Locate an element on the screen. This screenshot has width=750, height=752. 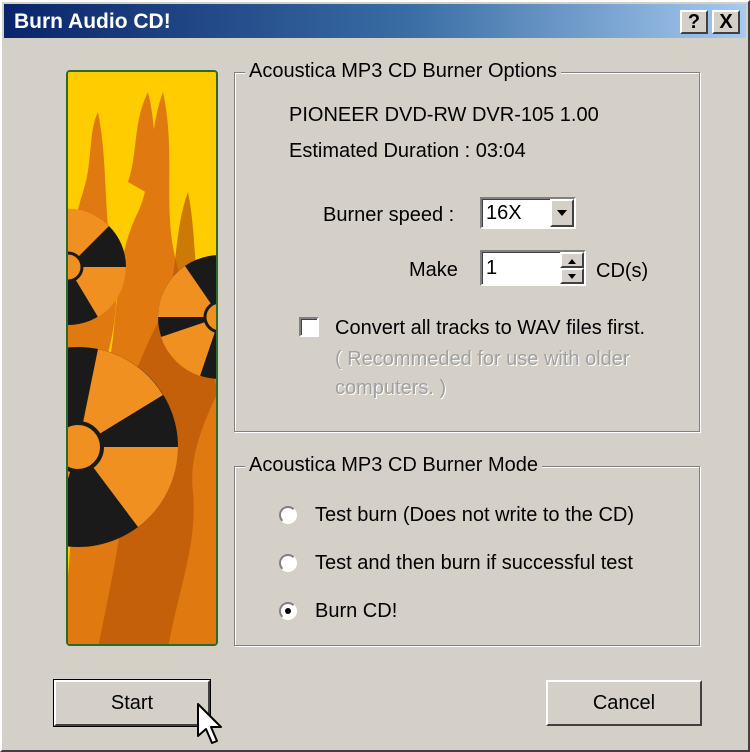
stepper-up-button is located at coordinates (572, 260).